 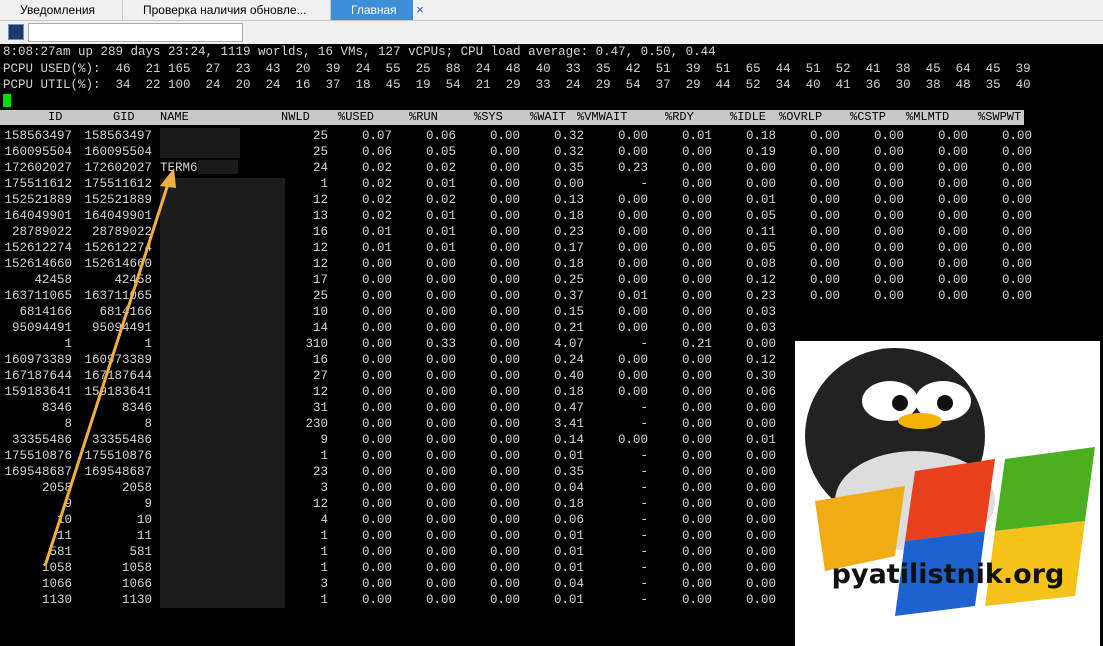 What do you see at coordinates (950, 482) in the screenshot?
I see `penguin-windows-logo-icon` at bounding box center [950, 482].